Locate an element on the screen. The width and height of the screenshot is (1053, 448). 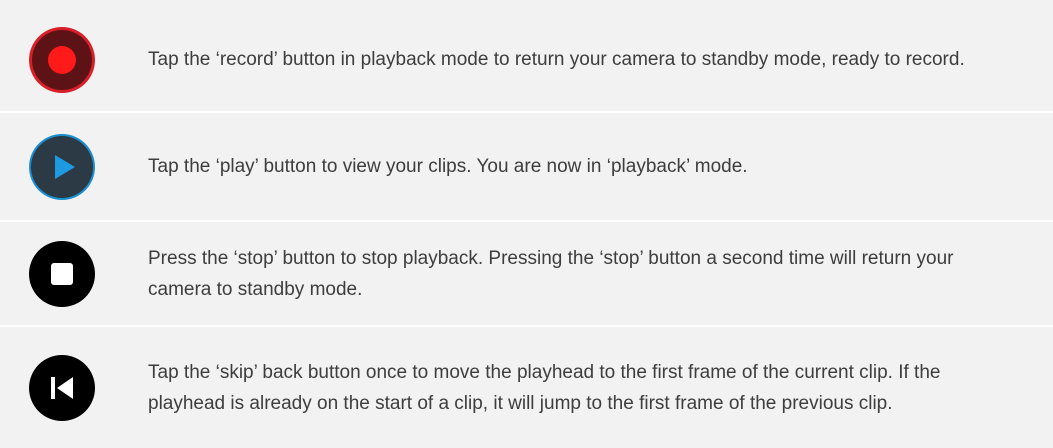
play-icon is located at coordinates (62, 166).